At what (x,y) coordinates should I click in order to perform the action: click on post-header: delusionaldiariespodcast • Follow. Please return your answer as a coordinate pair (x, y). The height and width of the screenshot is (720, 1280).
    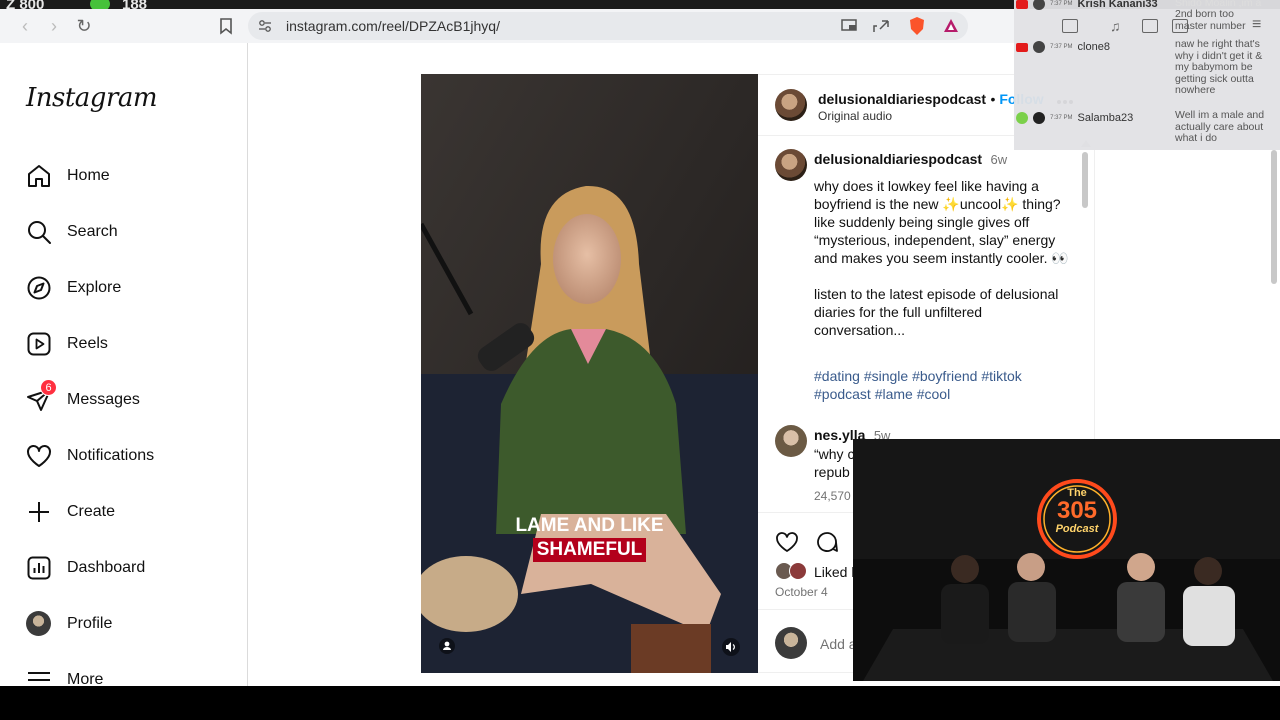
    Looking at the image, I should click on (931, 100).